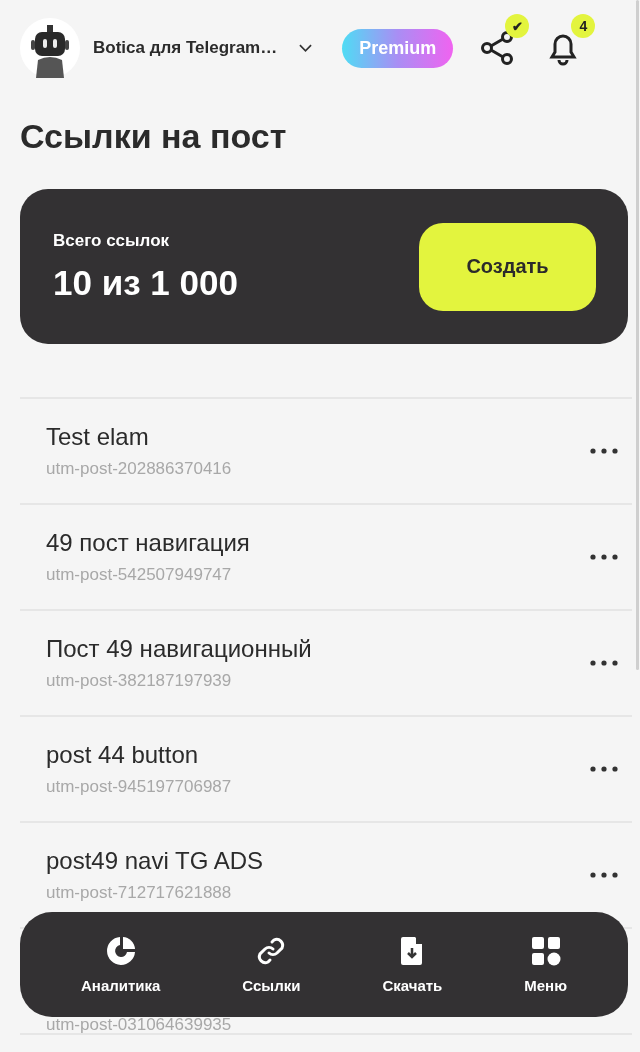 The image size is (640, 1052). Describe the element at coordinates (139, 575) in the screenshot. I see `link-slug: utm-post-542507949747` at that location.